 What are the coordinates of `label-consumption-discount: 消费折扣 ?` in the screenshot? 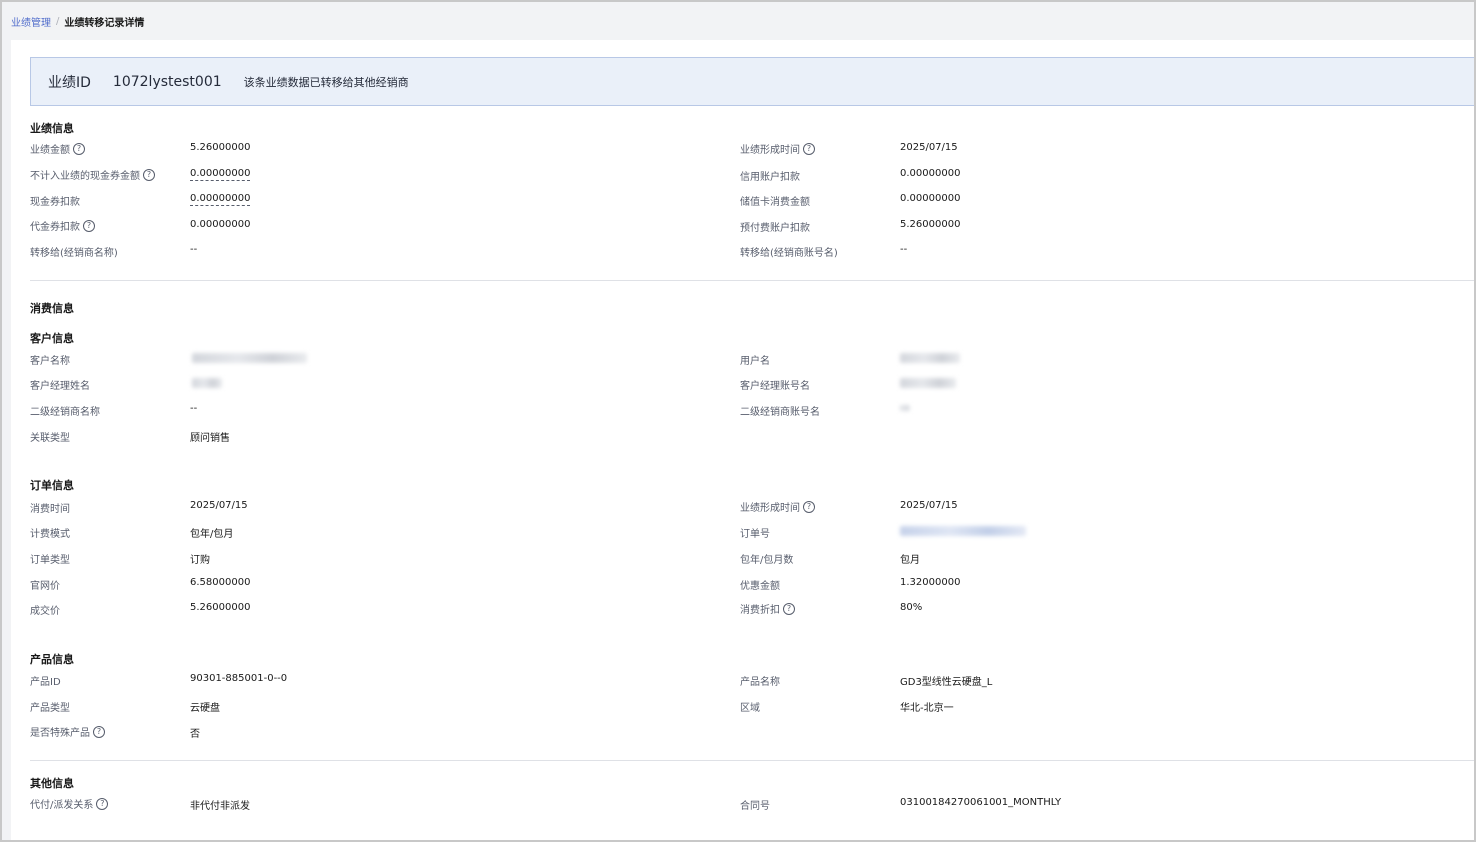 It's located at (767, 608).